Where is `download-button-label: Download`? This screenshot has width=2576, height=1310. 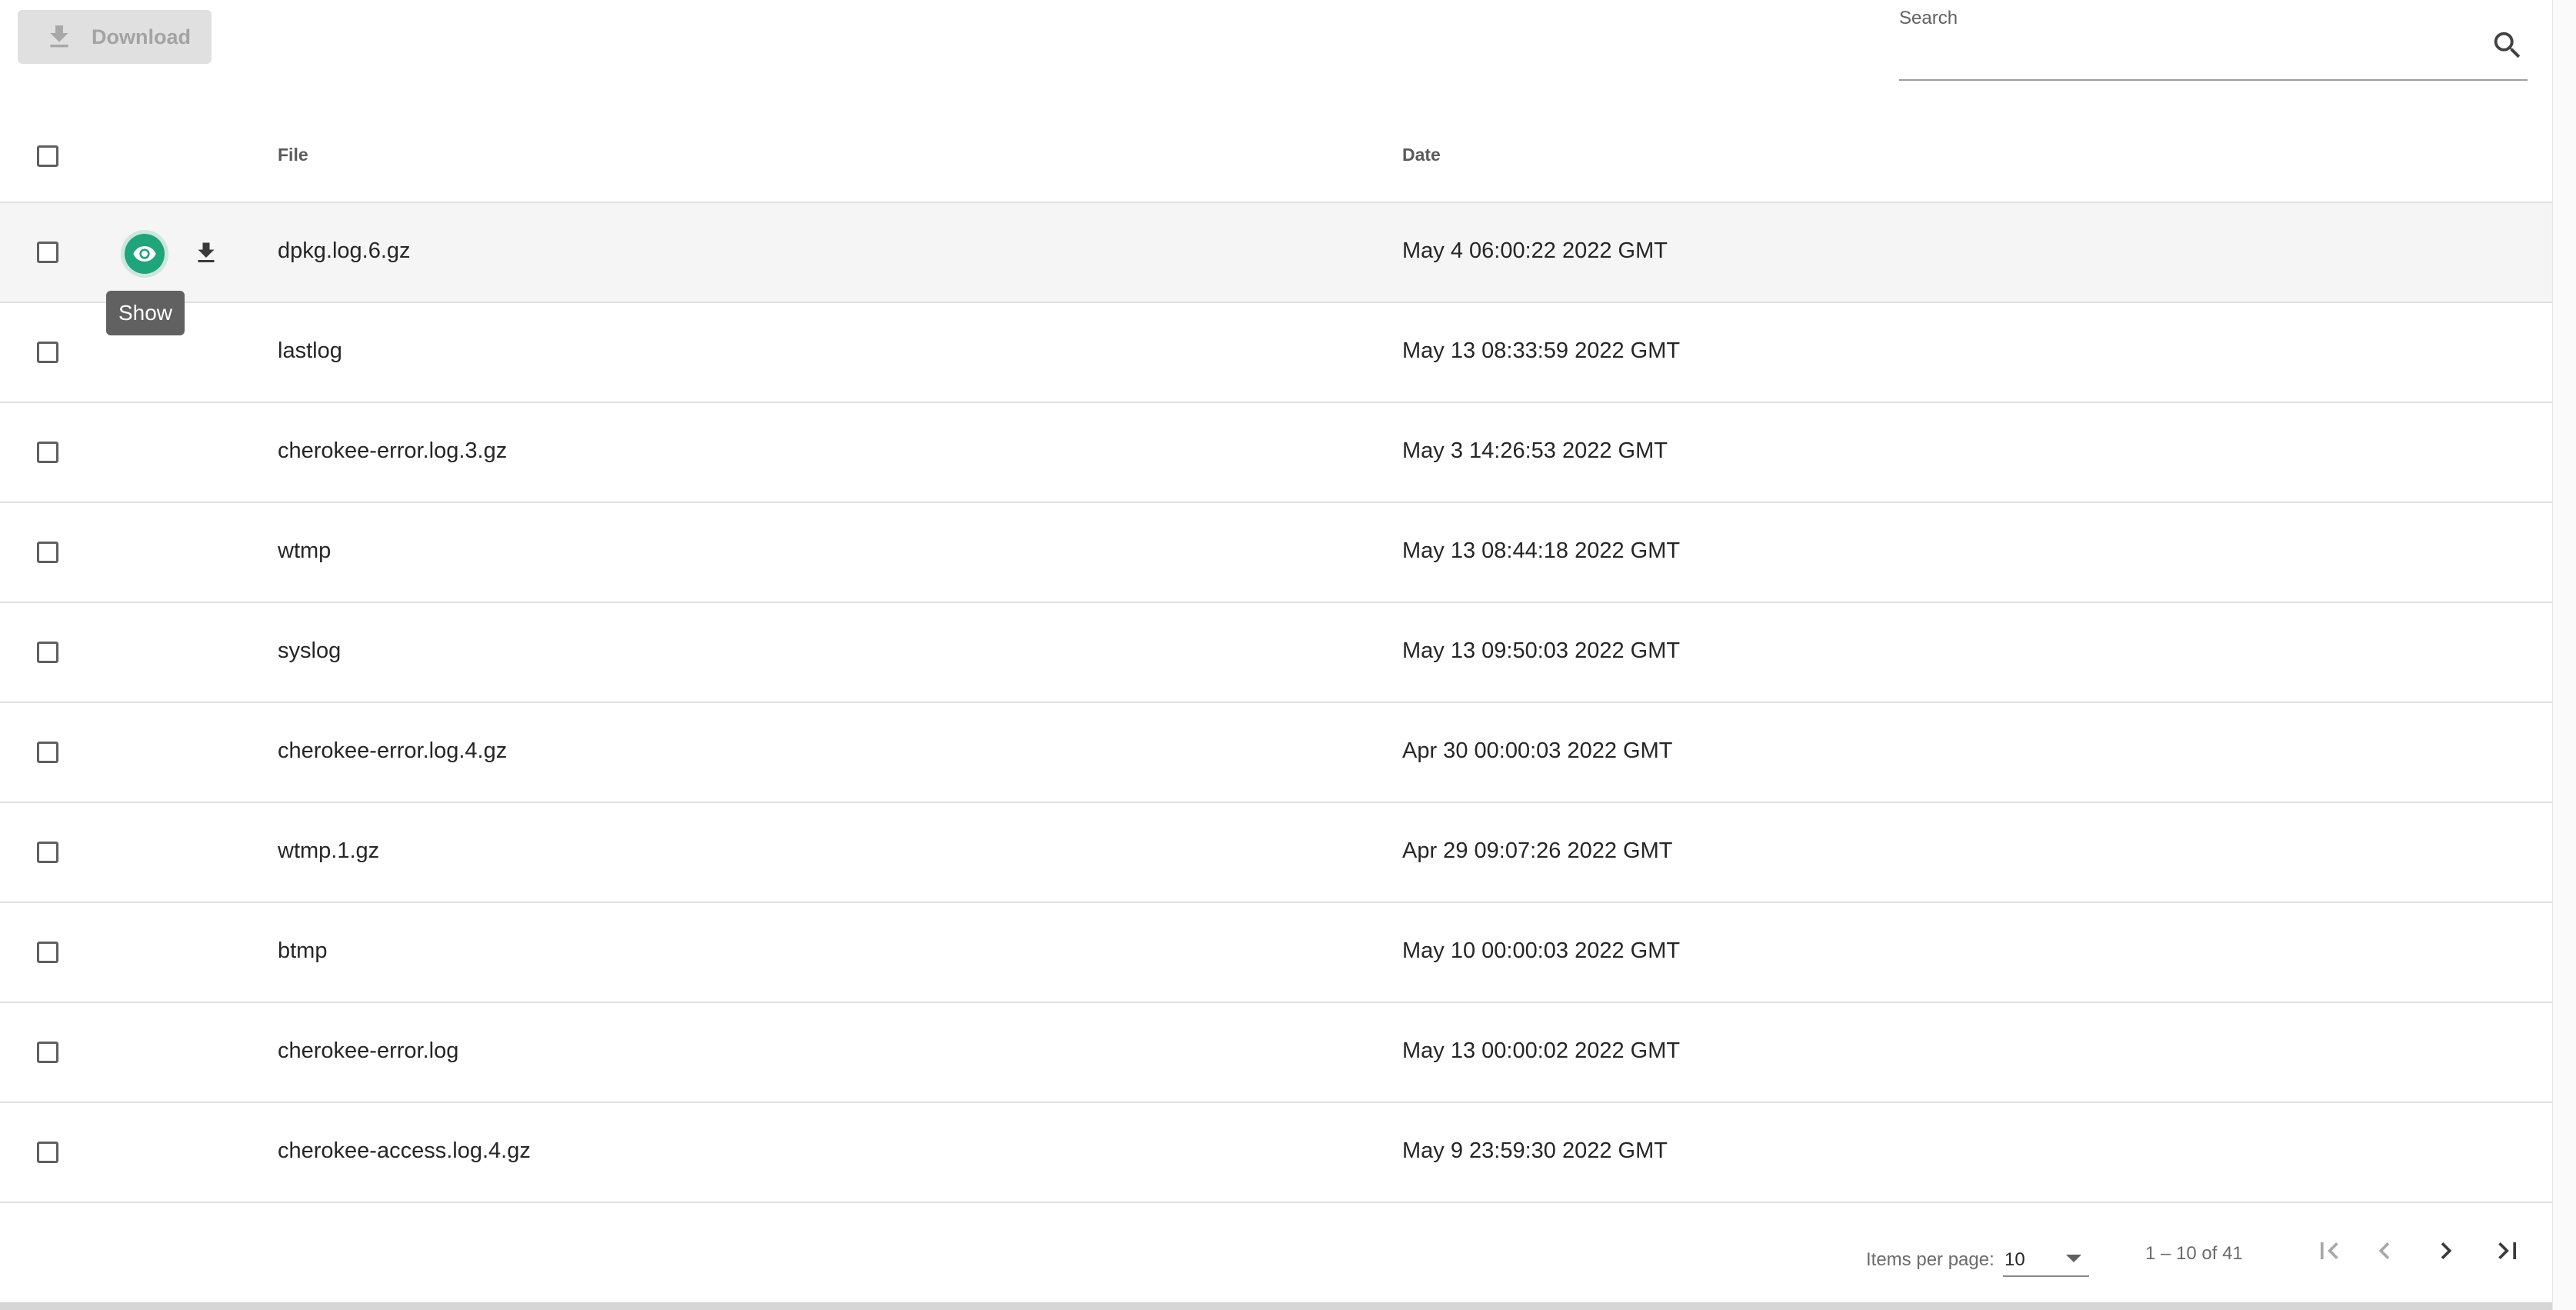 download-button-label: Download is located at coordinates (141, 37).